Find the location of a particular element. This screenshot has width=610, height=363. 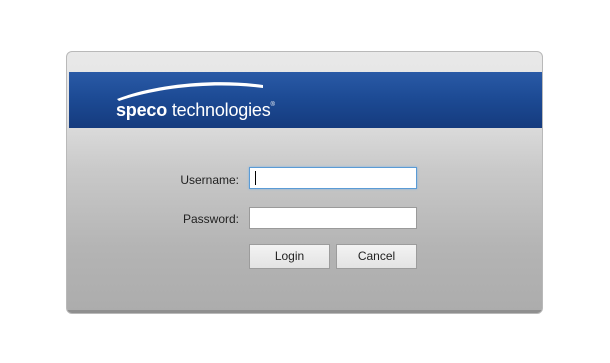

password-input is located at coordinates (333, 218).